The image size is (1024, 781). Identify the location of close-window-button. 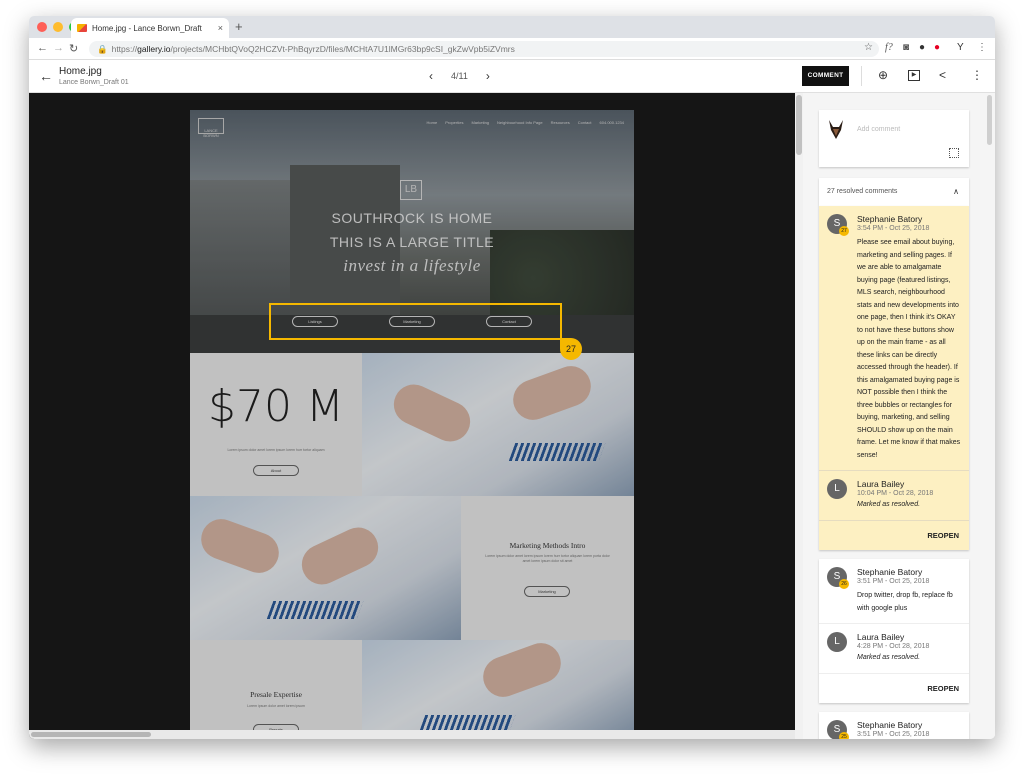
(42, 27).